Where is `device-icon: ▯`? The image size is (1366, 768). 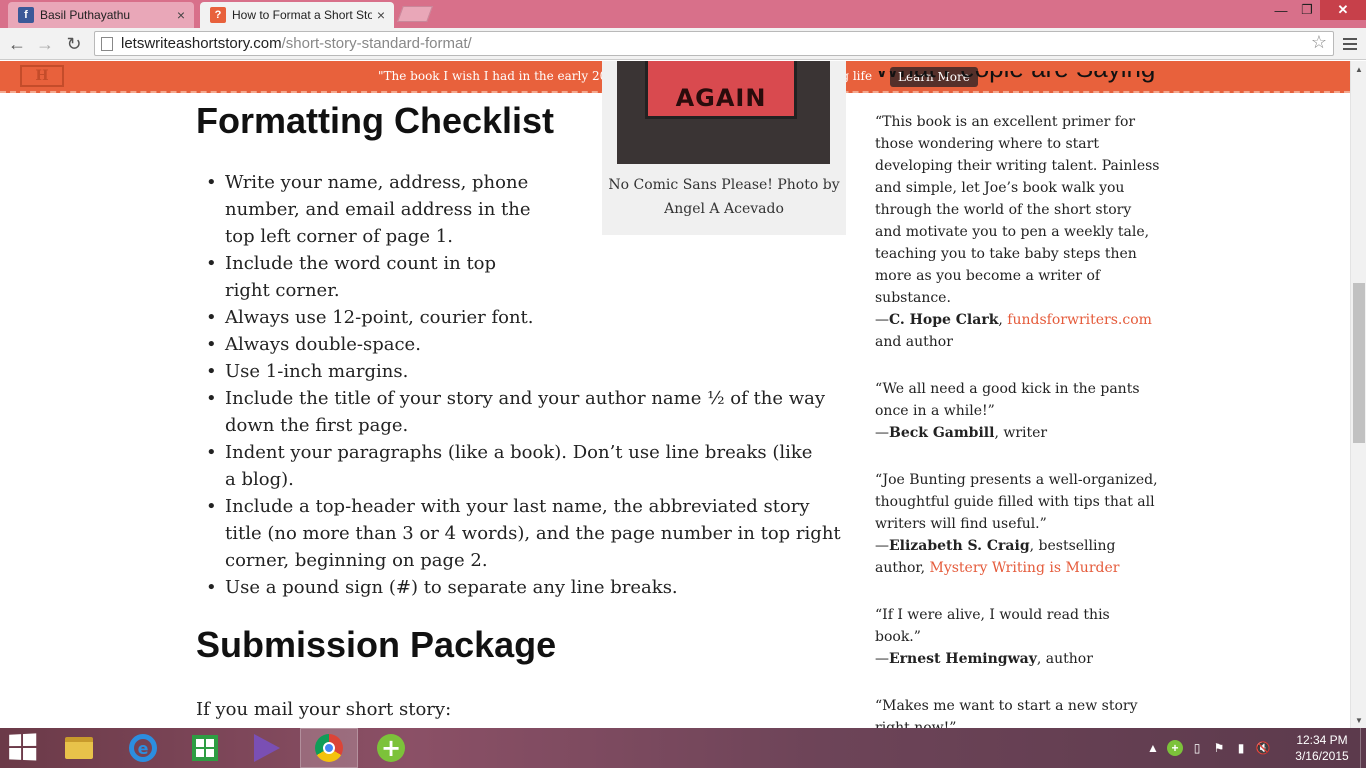
device-icon: ▯ is located at coordinates (1197, 748).